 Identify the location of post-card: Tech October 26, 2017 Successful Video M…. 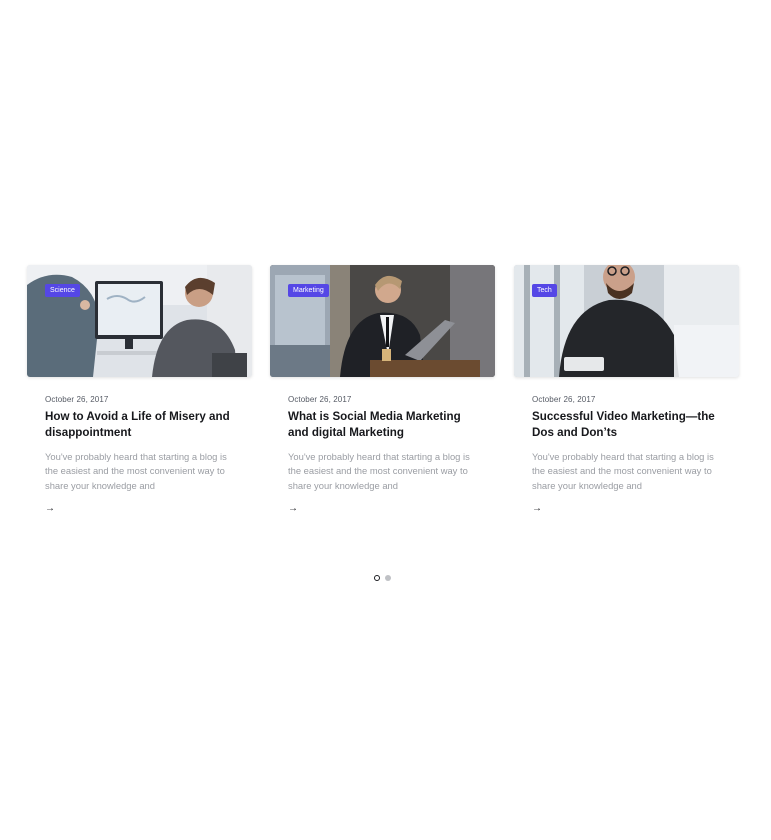
(626, 390).